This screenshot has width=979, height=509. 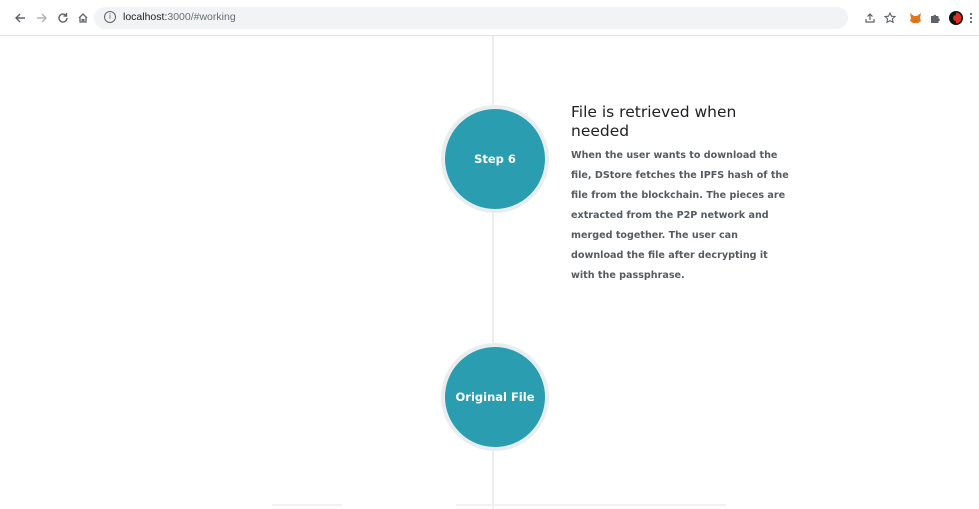 I want to click on site-info-icon: i, so click(x=110, y=17).